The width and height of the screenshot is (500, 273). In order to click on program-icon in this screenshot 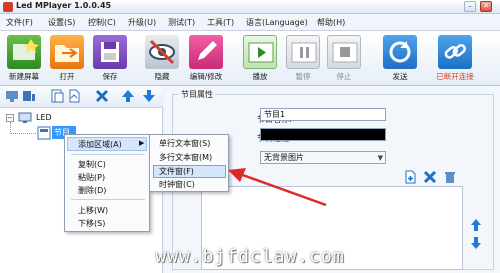, I will do `click(44, 133)`.